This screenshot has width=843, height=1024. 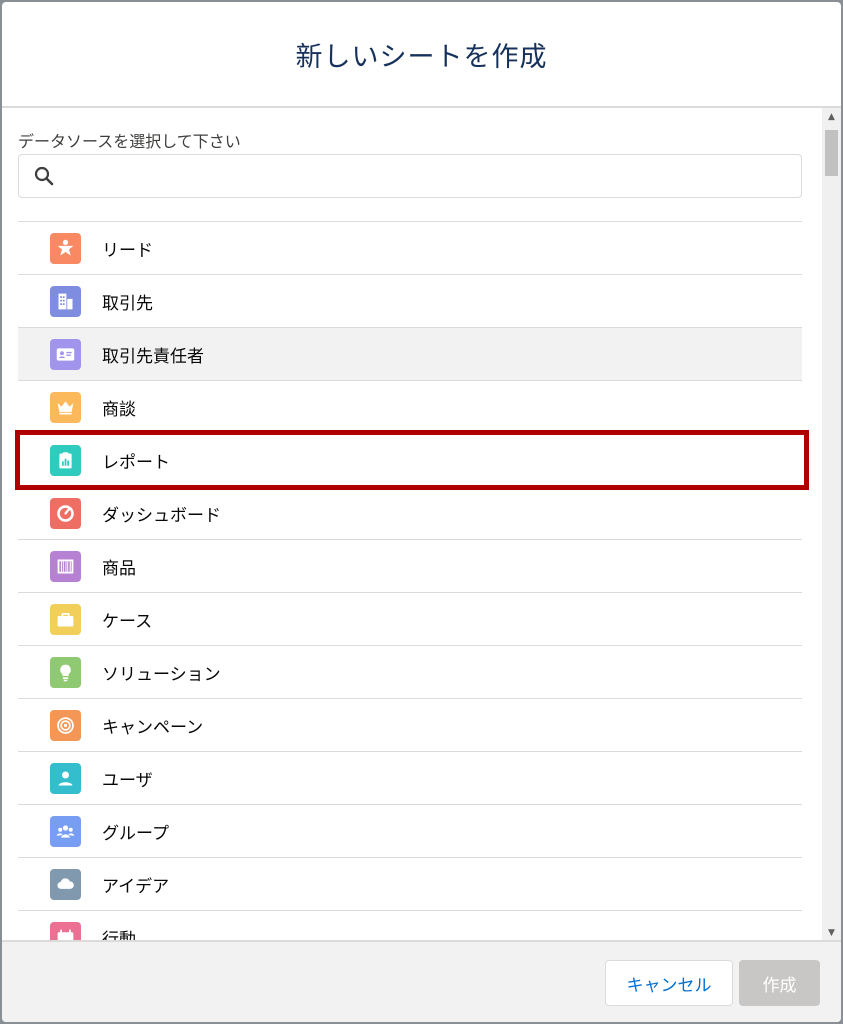 What do you see at coordinates (161, 515) in the screenshot?
I see `list-item-label: ダッシュボード` at bounding box center [161, 515].